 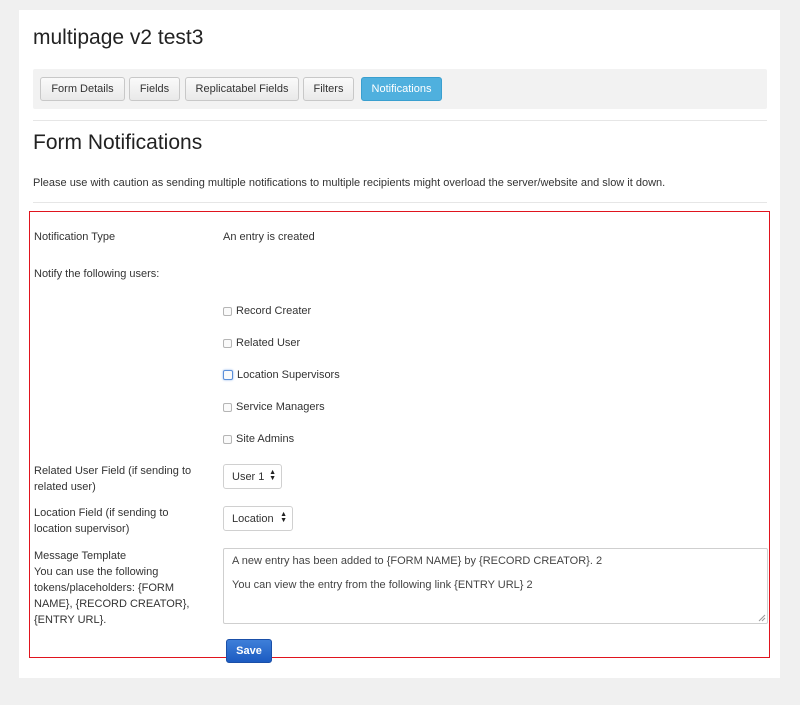 I want to click on recipient-site-admins: Site Admins, so click(x=258, y=439).